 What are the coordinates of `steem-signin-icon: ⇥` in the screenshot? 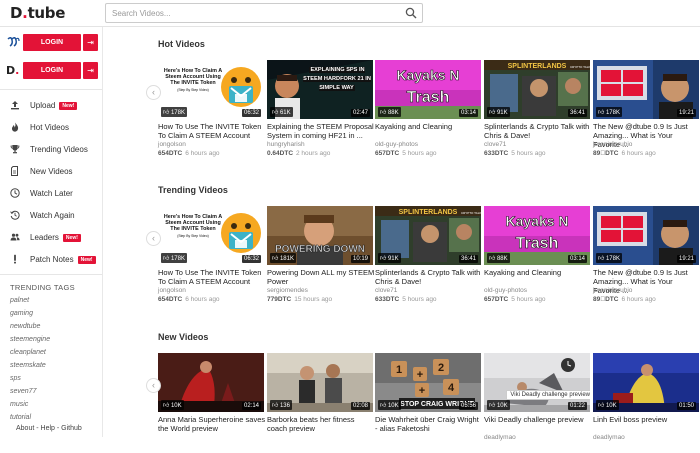 It's located at (90, 42).